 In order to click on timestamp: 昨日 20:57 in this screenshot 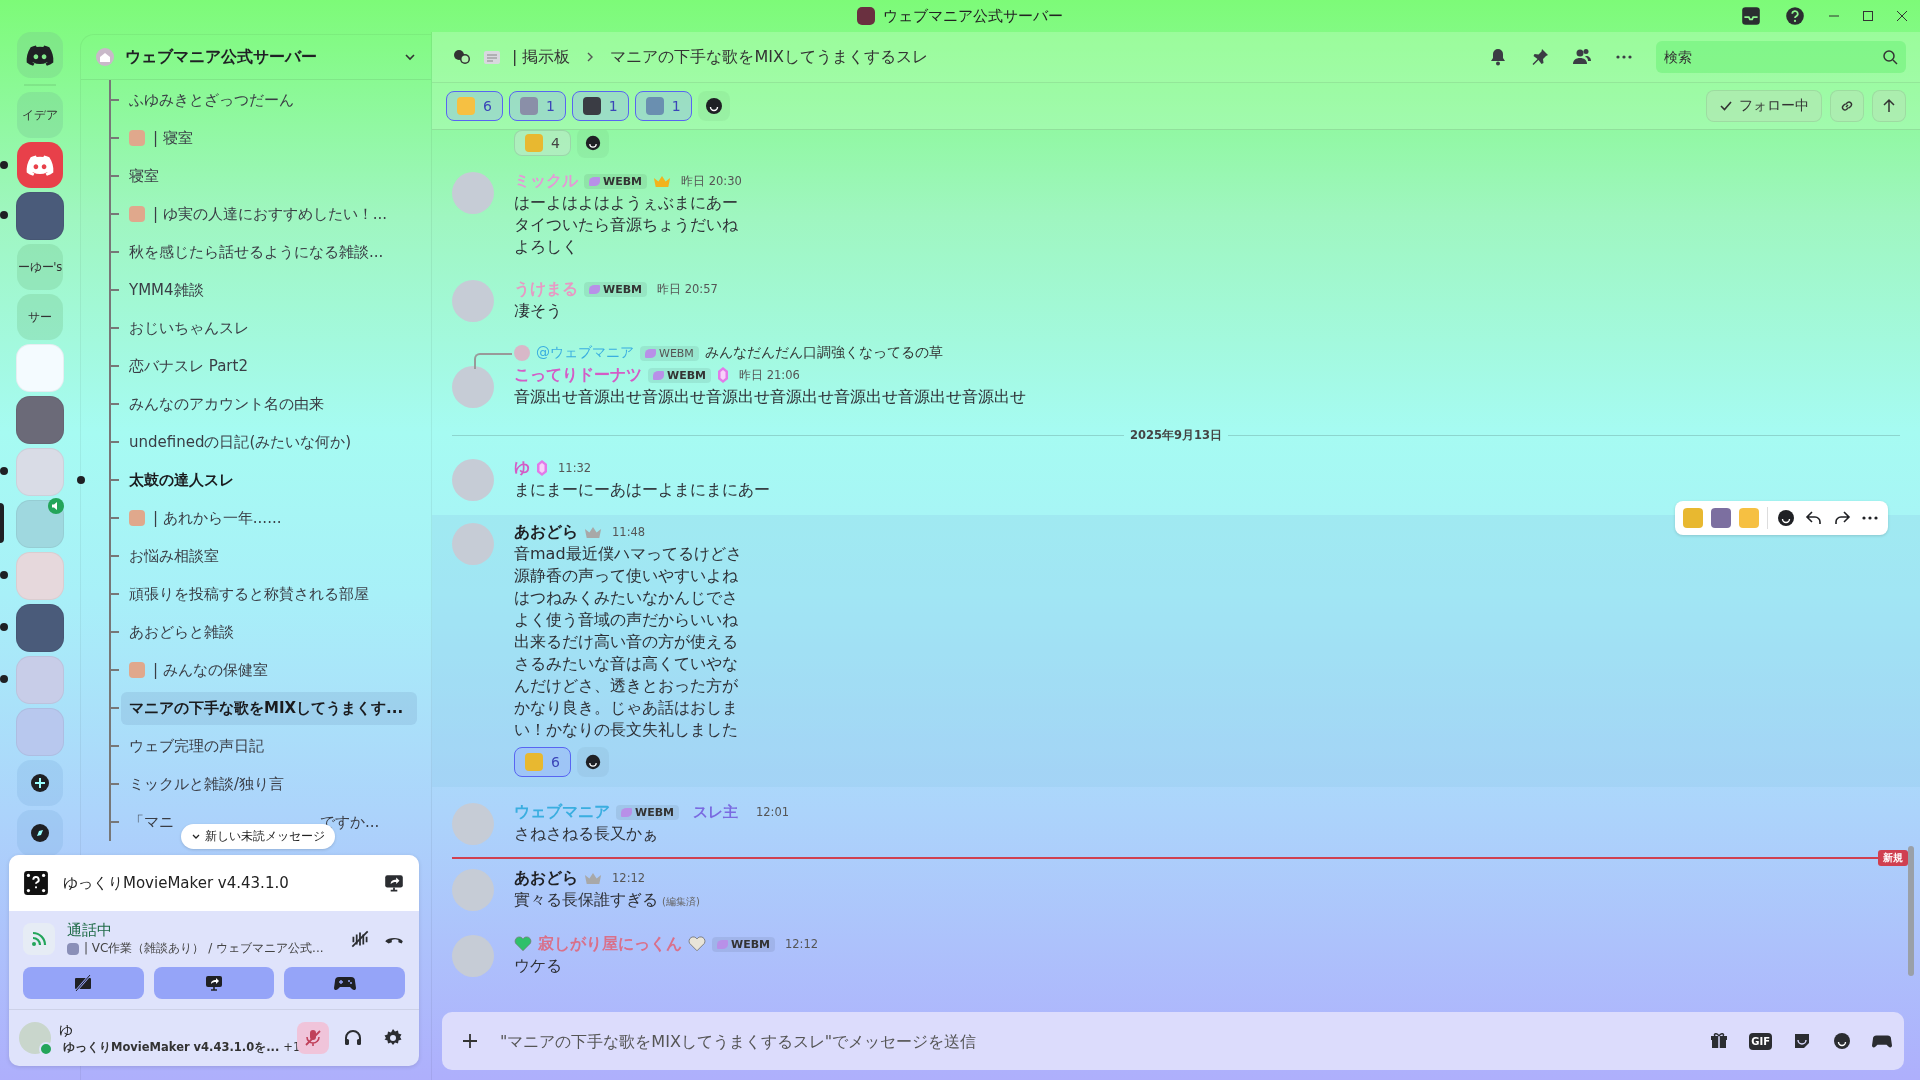, I will do `click(687, 289)`.